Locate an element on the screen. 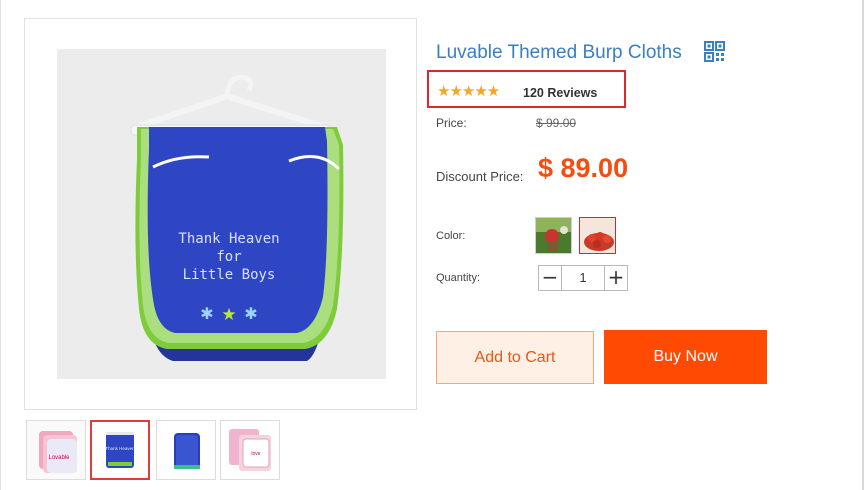 This screenshot has width=864, height=490. embroidery-line-2: for is located at coordinates (228, 257).